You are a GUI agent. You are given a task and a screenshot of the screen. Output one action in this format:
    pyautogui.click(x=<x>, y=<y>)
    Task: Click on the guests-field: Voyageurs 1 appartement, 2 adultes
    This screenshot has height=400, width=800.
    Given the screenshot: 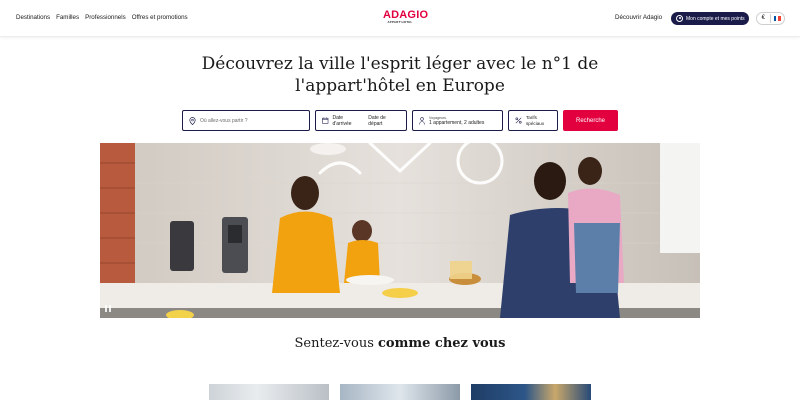 What is the action you would take?
    pyautogui.click(x=457, y=120)
    